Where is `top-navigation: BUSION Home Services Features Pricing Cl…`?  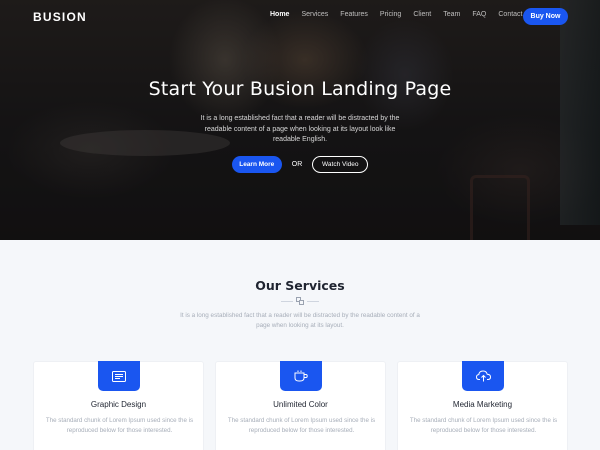 top-navigation: BUSION Home Services Features Pricing Cl… is located at coordinates (300, 17).